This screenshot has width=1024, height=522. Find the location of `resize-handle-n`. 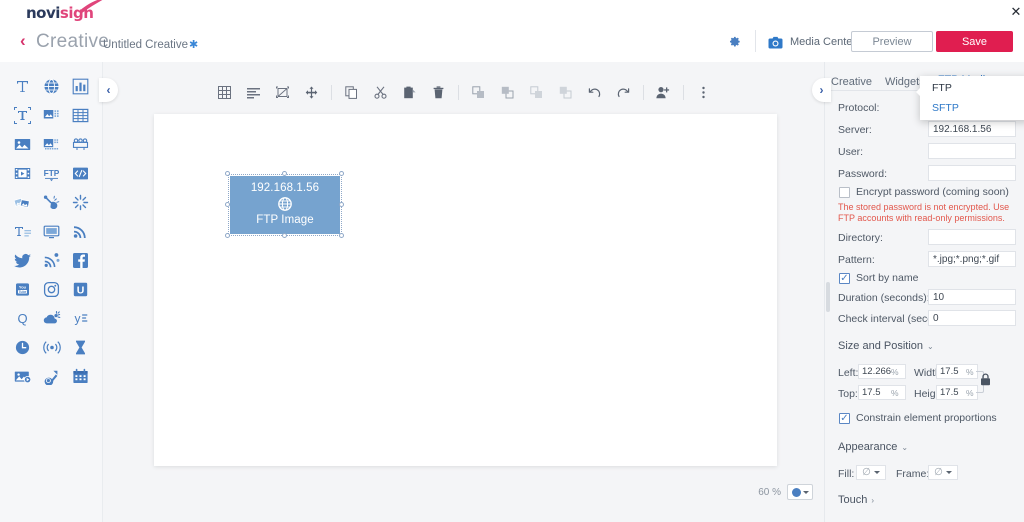

resize-handle-n is located at coordinates (284, 173).